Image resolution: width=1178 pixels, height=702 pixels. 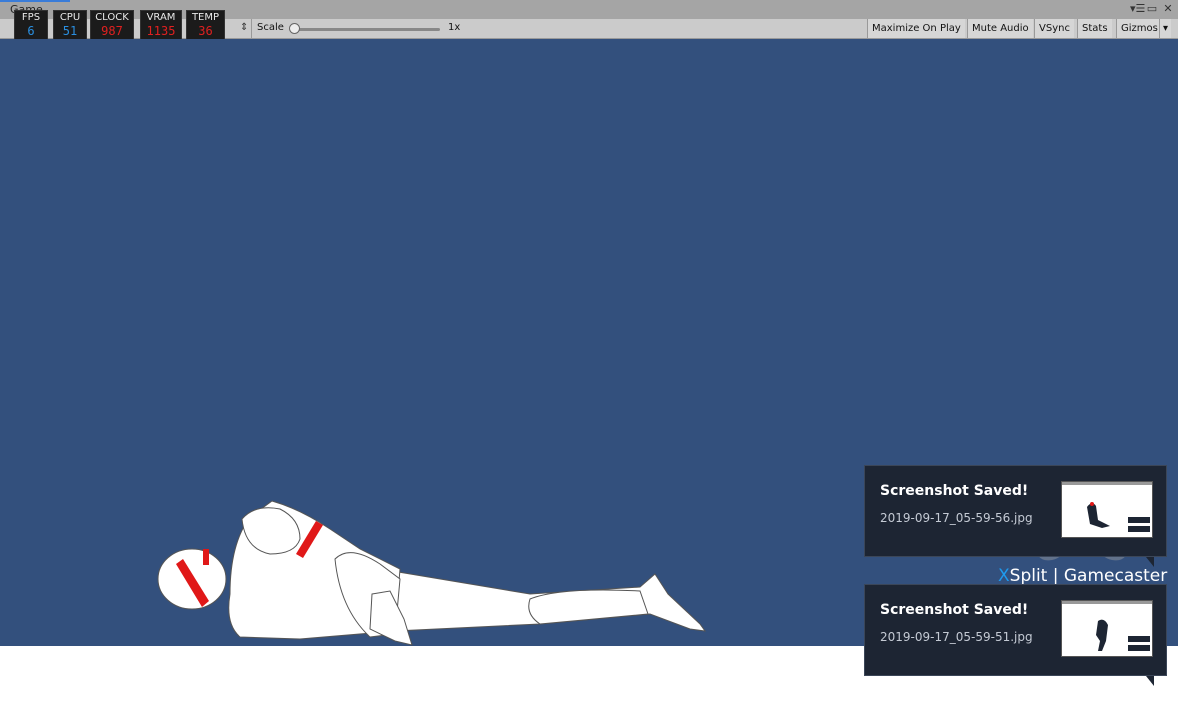 I want to click on scale-slider-track, so click(x=367, y=29).